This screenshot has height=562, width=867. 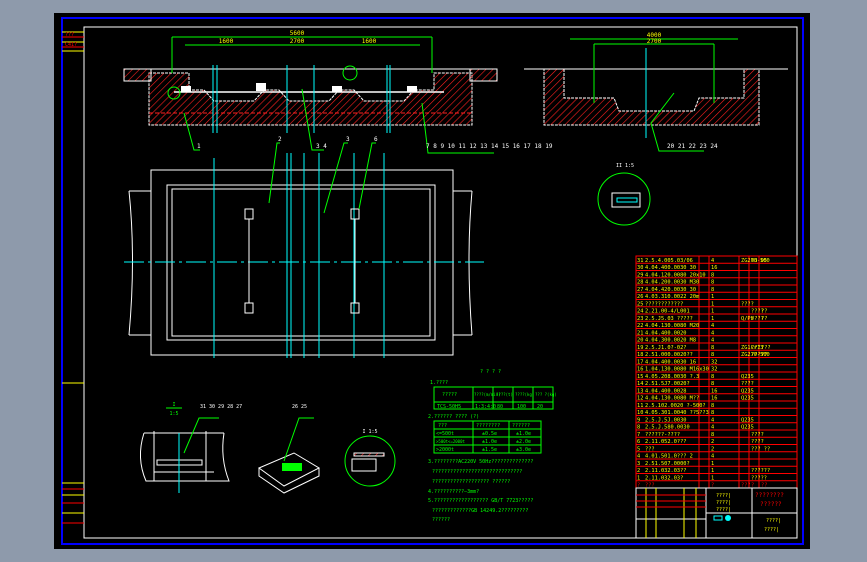 What do you see at coordinates (664, 304) in the screenshot?
I see `bom-cell: ????????????` at bounding box center [664, 304].